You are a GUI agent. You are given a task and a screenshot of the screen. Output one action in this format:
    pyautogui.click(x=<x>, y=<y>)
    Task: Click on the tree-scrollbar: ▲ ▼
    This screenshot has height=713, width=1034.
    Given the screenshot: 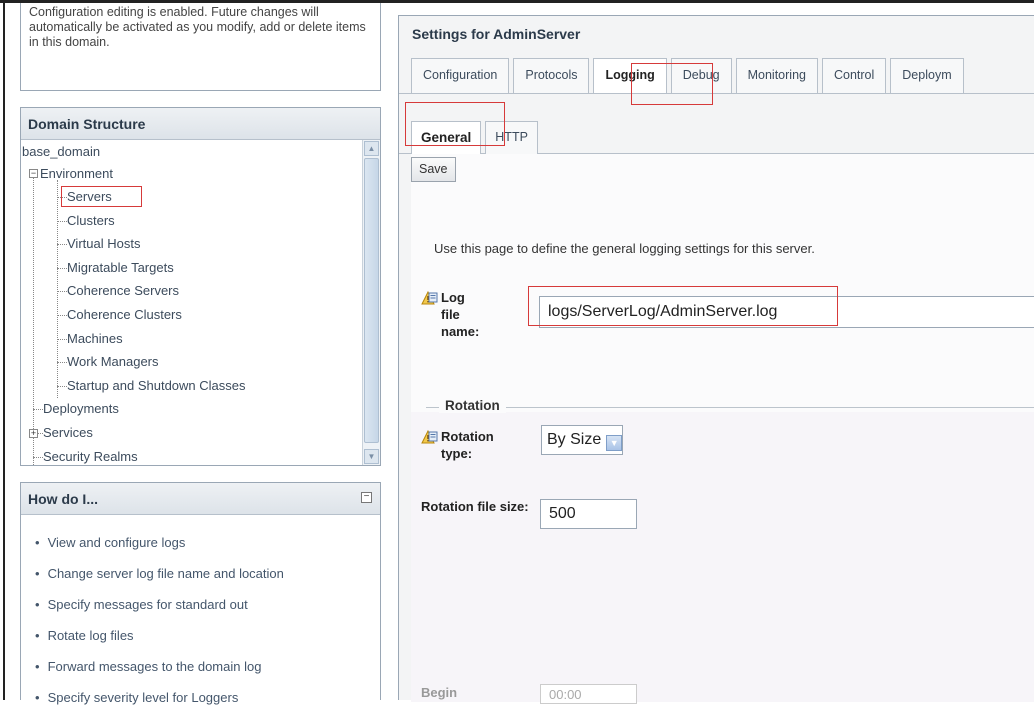 What is the action you would take?
    pyautogui.click(x=371, y=302)
    